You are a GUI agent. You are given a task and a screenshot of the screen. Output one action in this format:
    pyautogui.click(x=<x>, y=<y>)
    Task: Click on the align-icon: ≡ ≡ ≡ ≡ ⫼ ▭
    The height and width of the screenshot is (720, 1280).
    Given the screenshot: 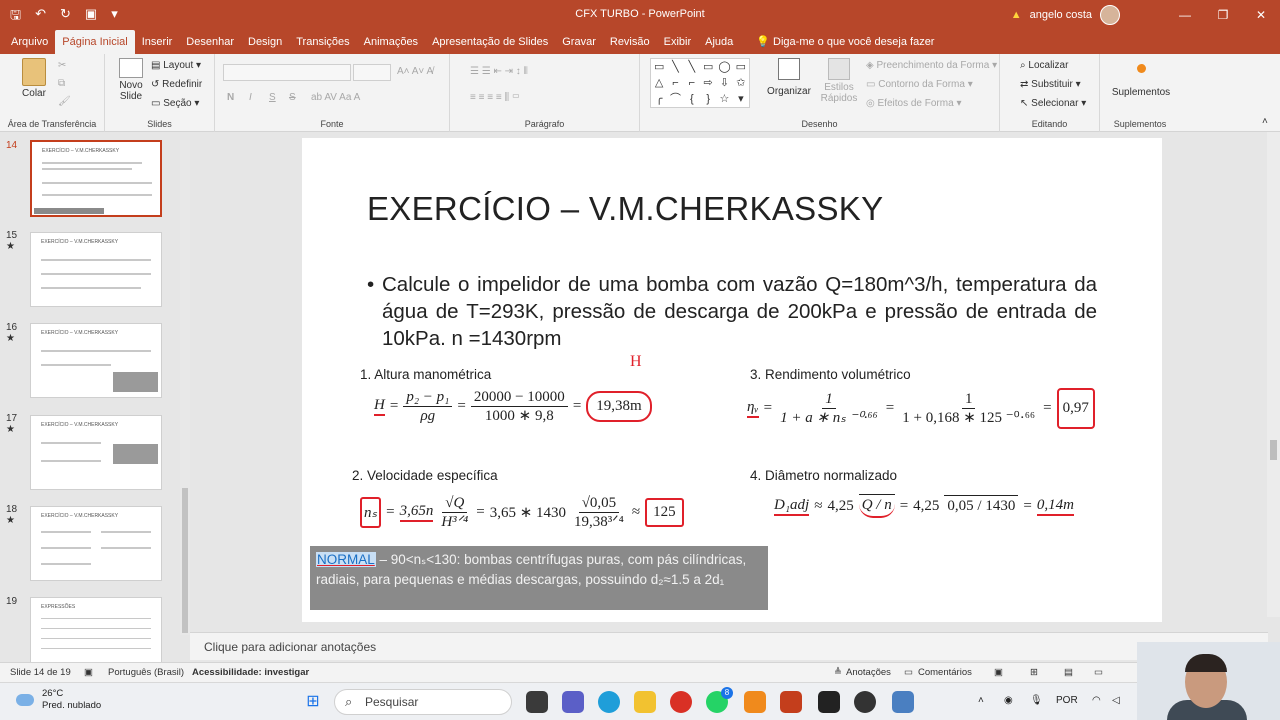 What is the action you would take?
    pyautogui.click(x=495, y=97)
    